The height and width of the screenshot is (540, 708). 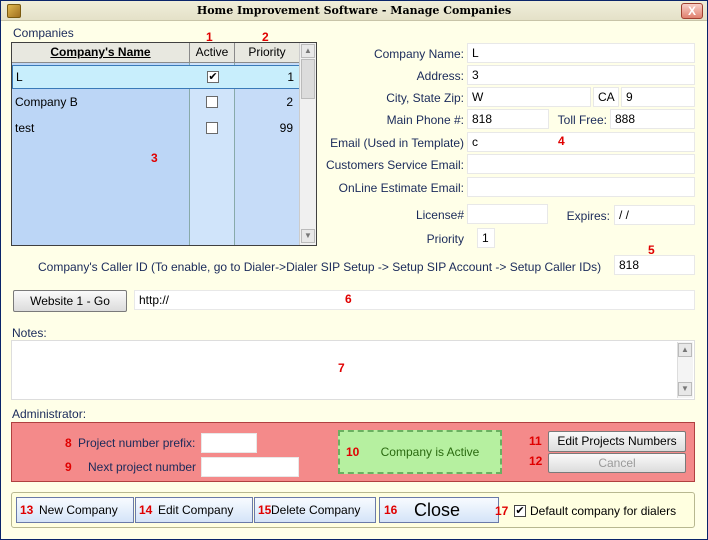 I want to click on active-checkbox: ✔, so click(x=213, y=77).